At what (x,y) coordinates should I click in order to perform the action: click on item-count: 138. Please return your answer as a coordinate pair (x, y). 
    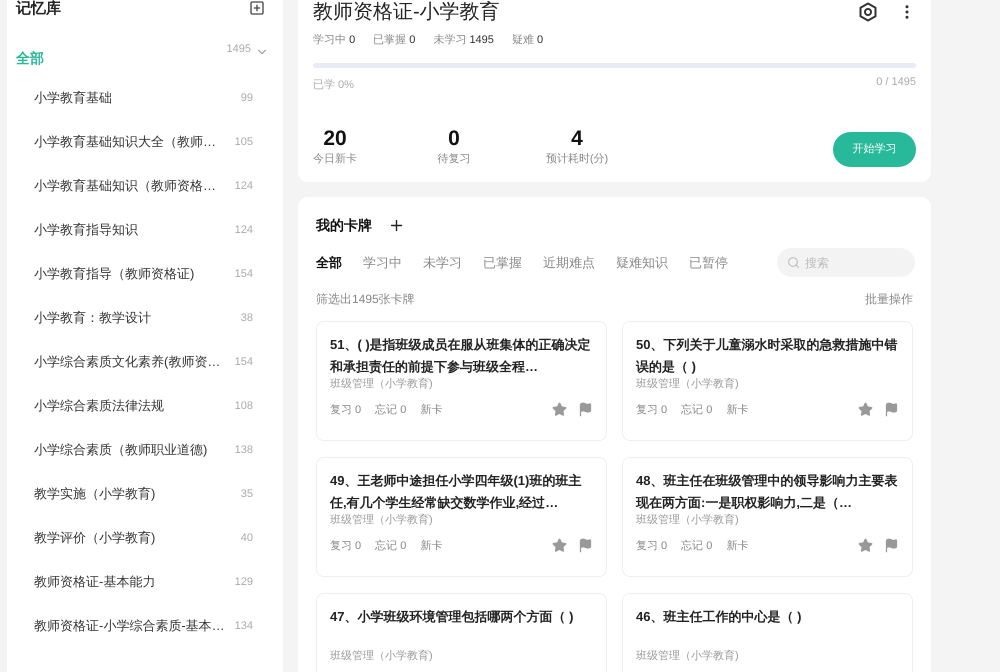
    Looking at the image, I should click on (243, 450).